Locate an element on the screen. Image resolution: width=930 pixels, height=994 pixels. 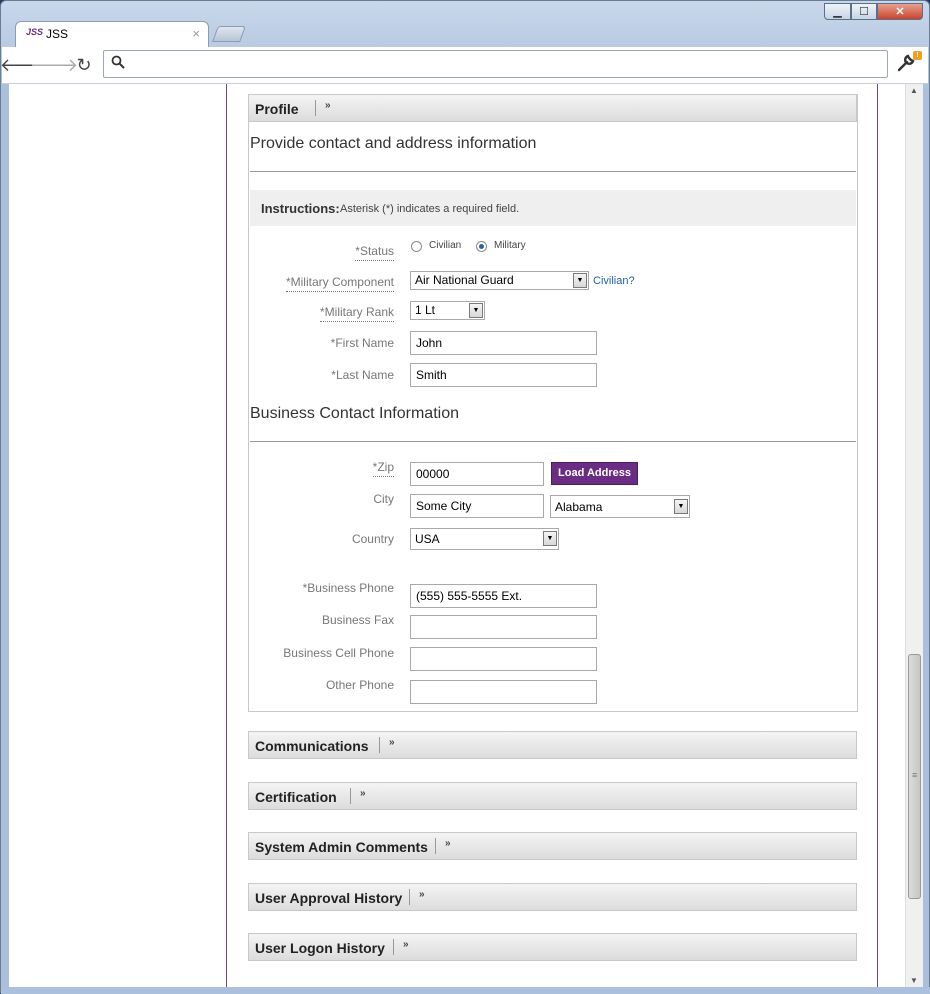
certification-section-header: Certification » is located at coordinates (552, 796).